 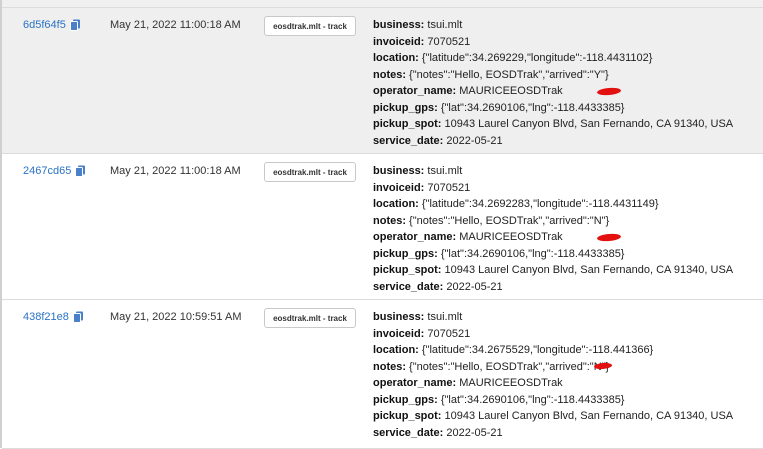 What do you see at coordinates (47, 171) in the screenshot?
I see `record-id-link: 2467cd65` at bounding box center [47, 171].